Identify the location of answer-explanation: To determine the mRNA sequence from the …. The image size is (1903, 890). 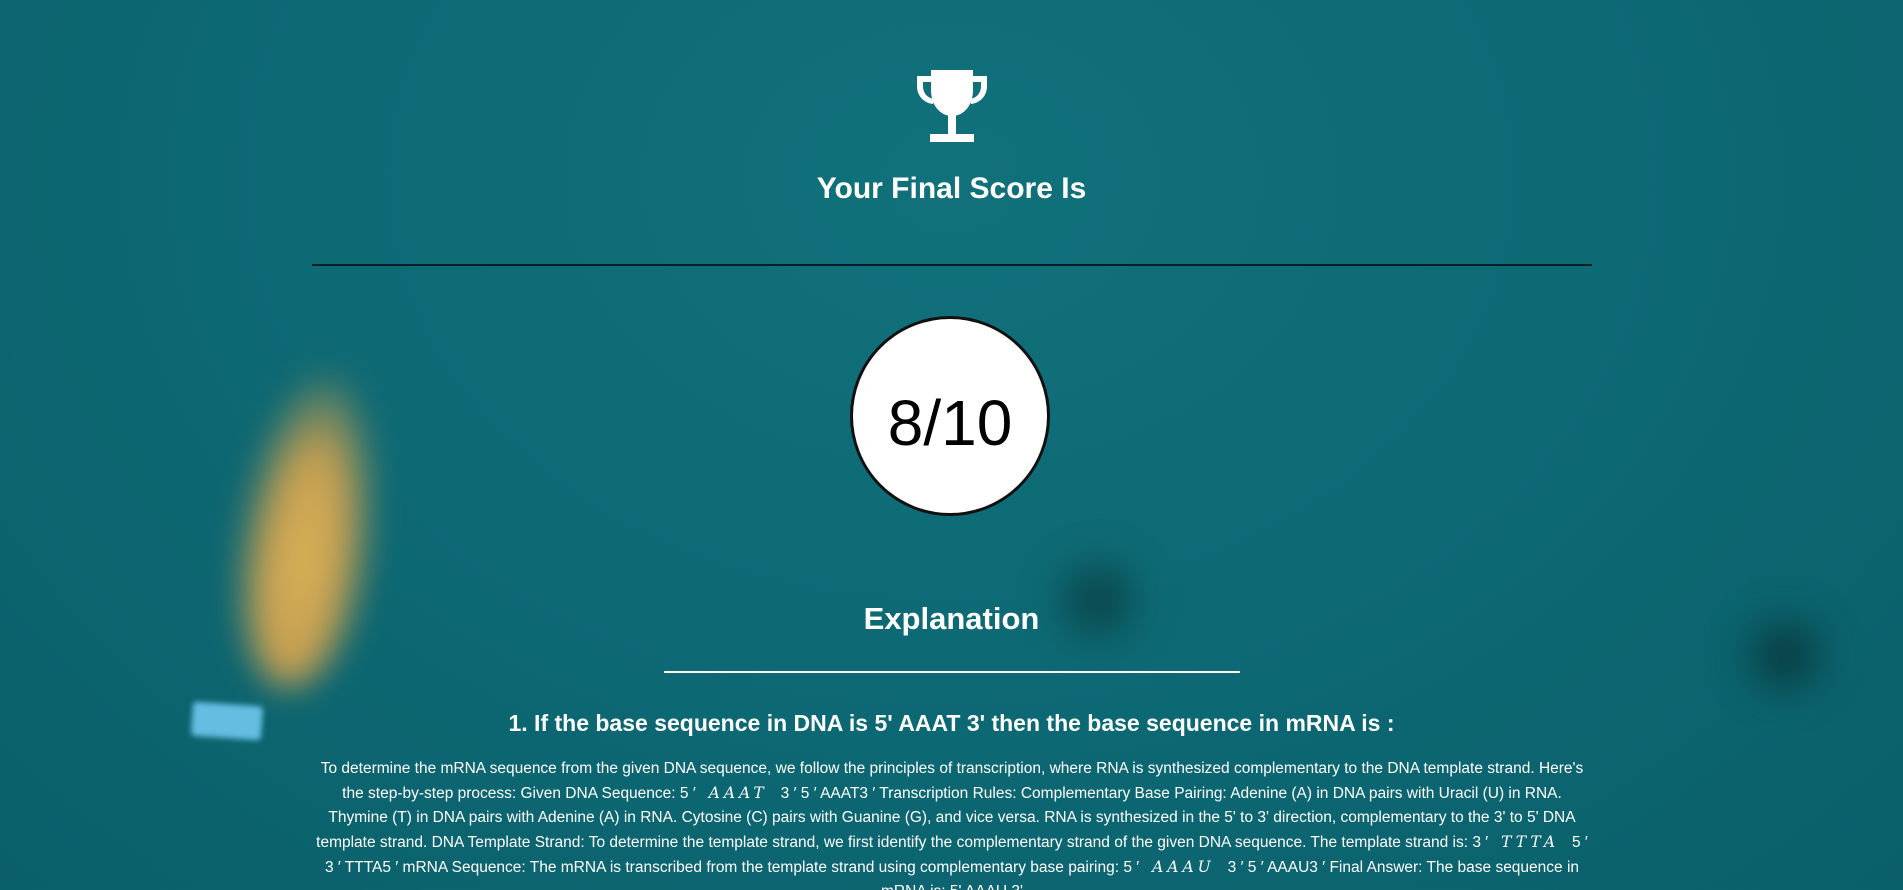
(952, 823).